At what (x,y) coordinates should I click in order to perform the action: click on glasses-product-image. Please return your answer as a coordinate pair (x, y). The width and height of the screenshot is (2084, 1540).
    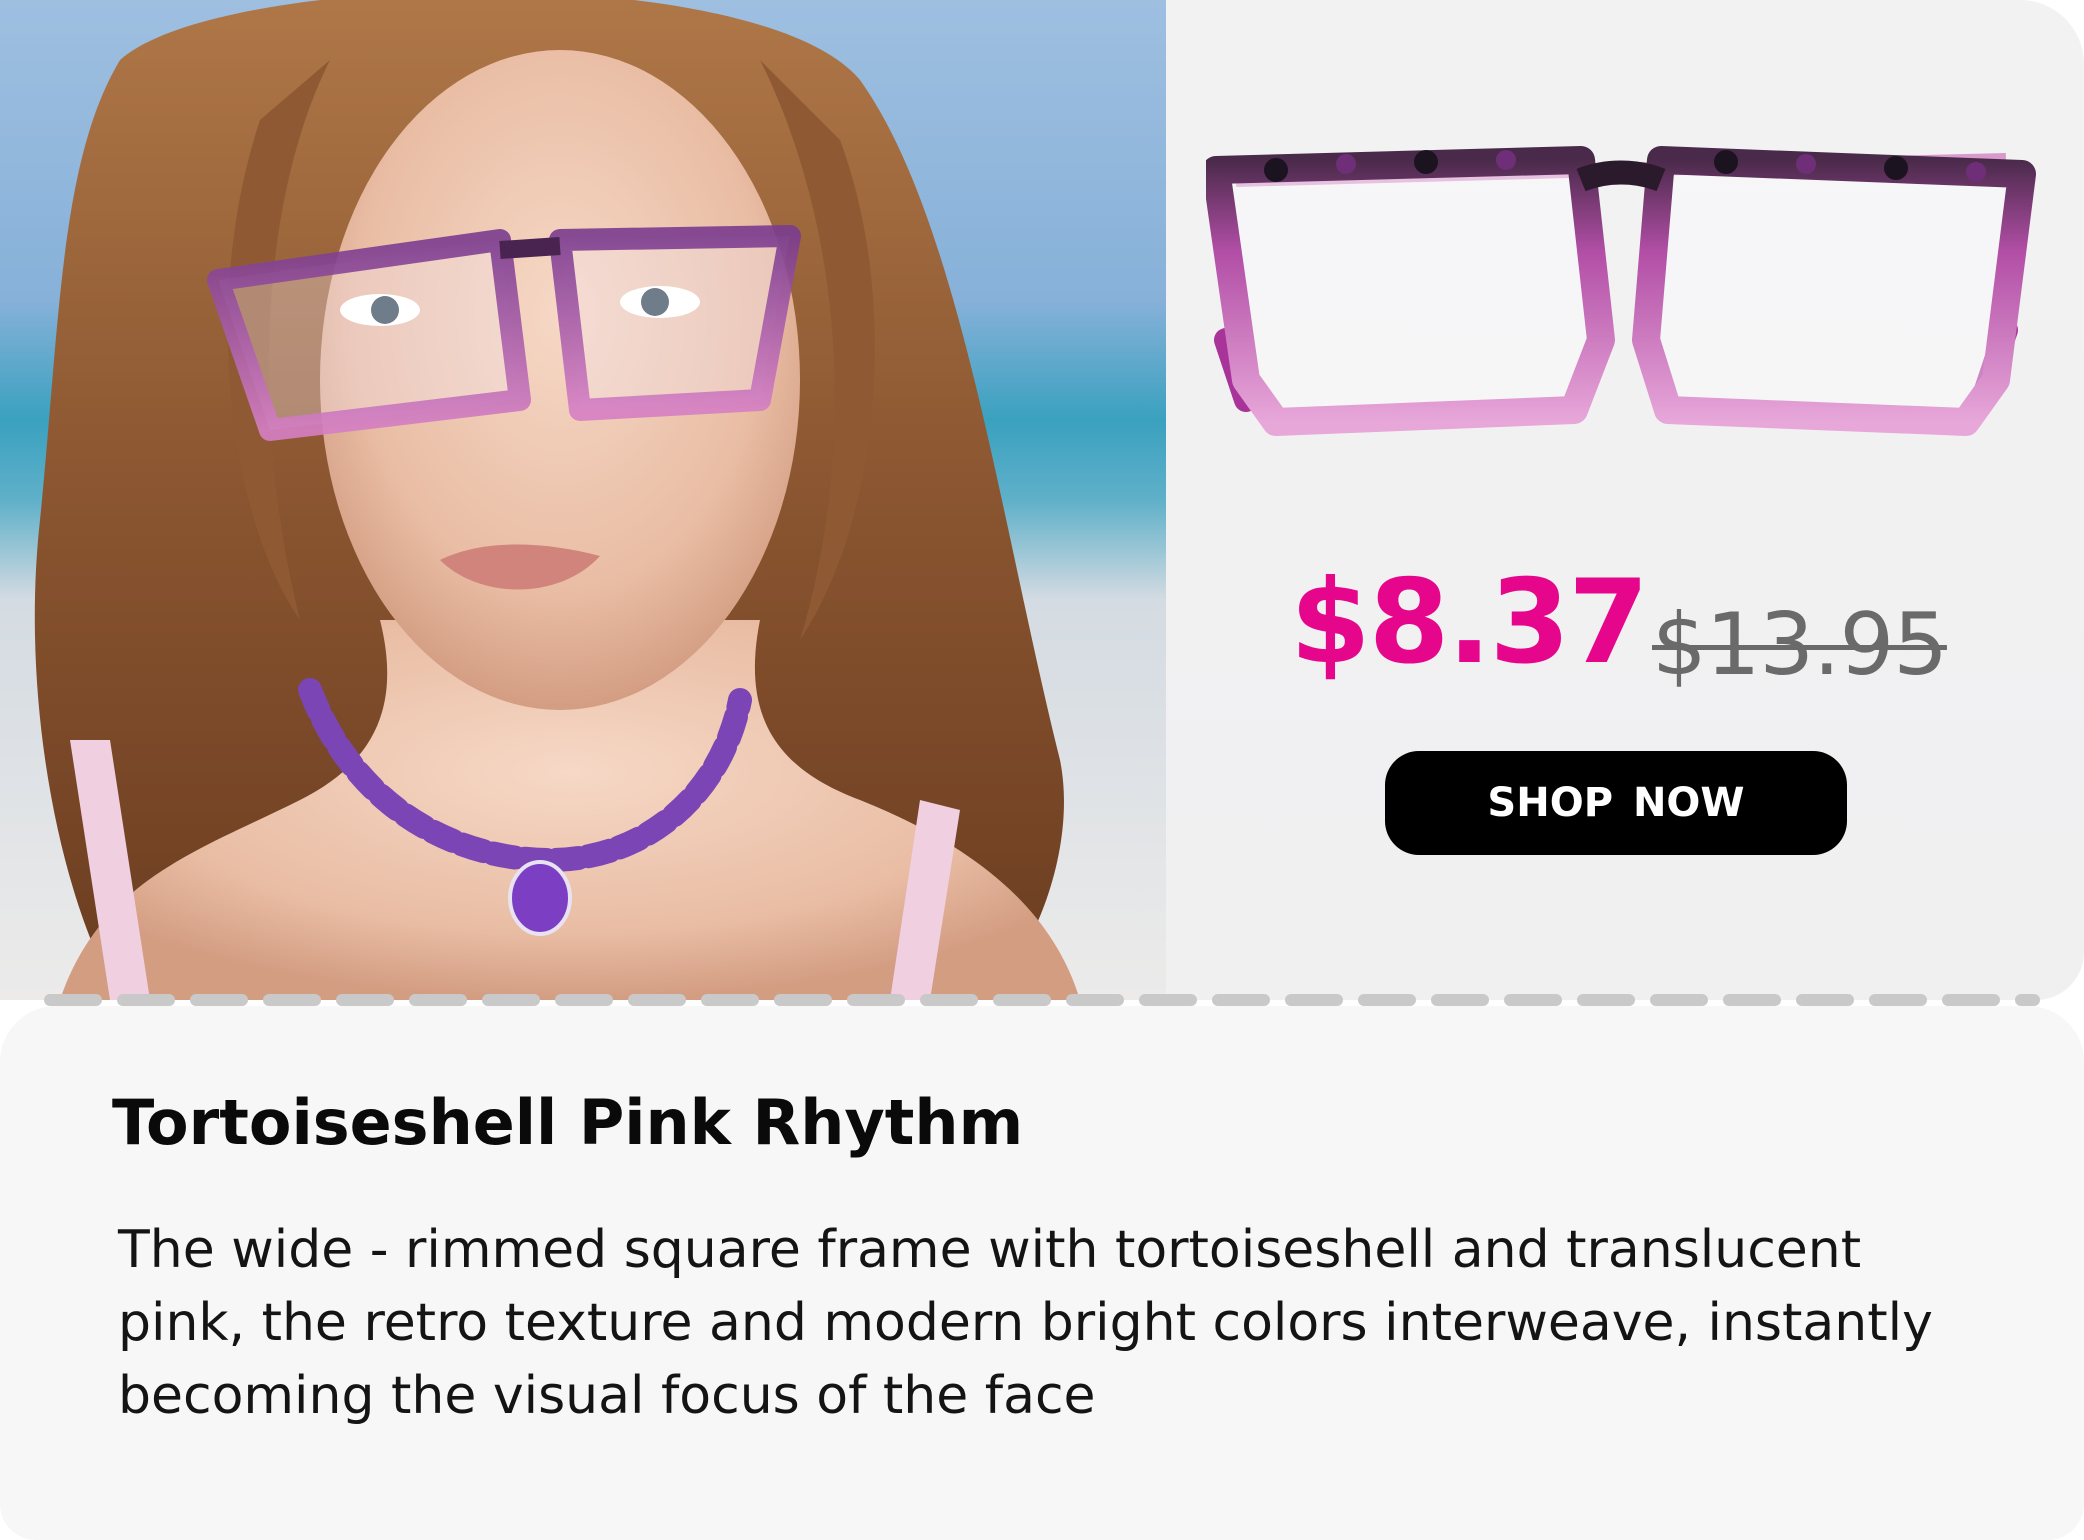
    Looking at the image, I should click on (1621, 300).